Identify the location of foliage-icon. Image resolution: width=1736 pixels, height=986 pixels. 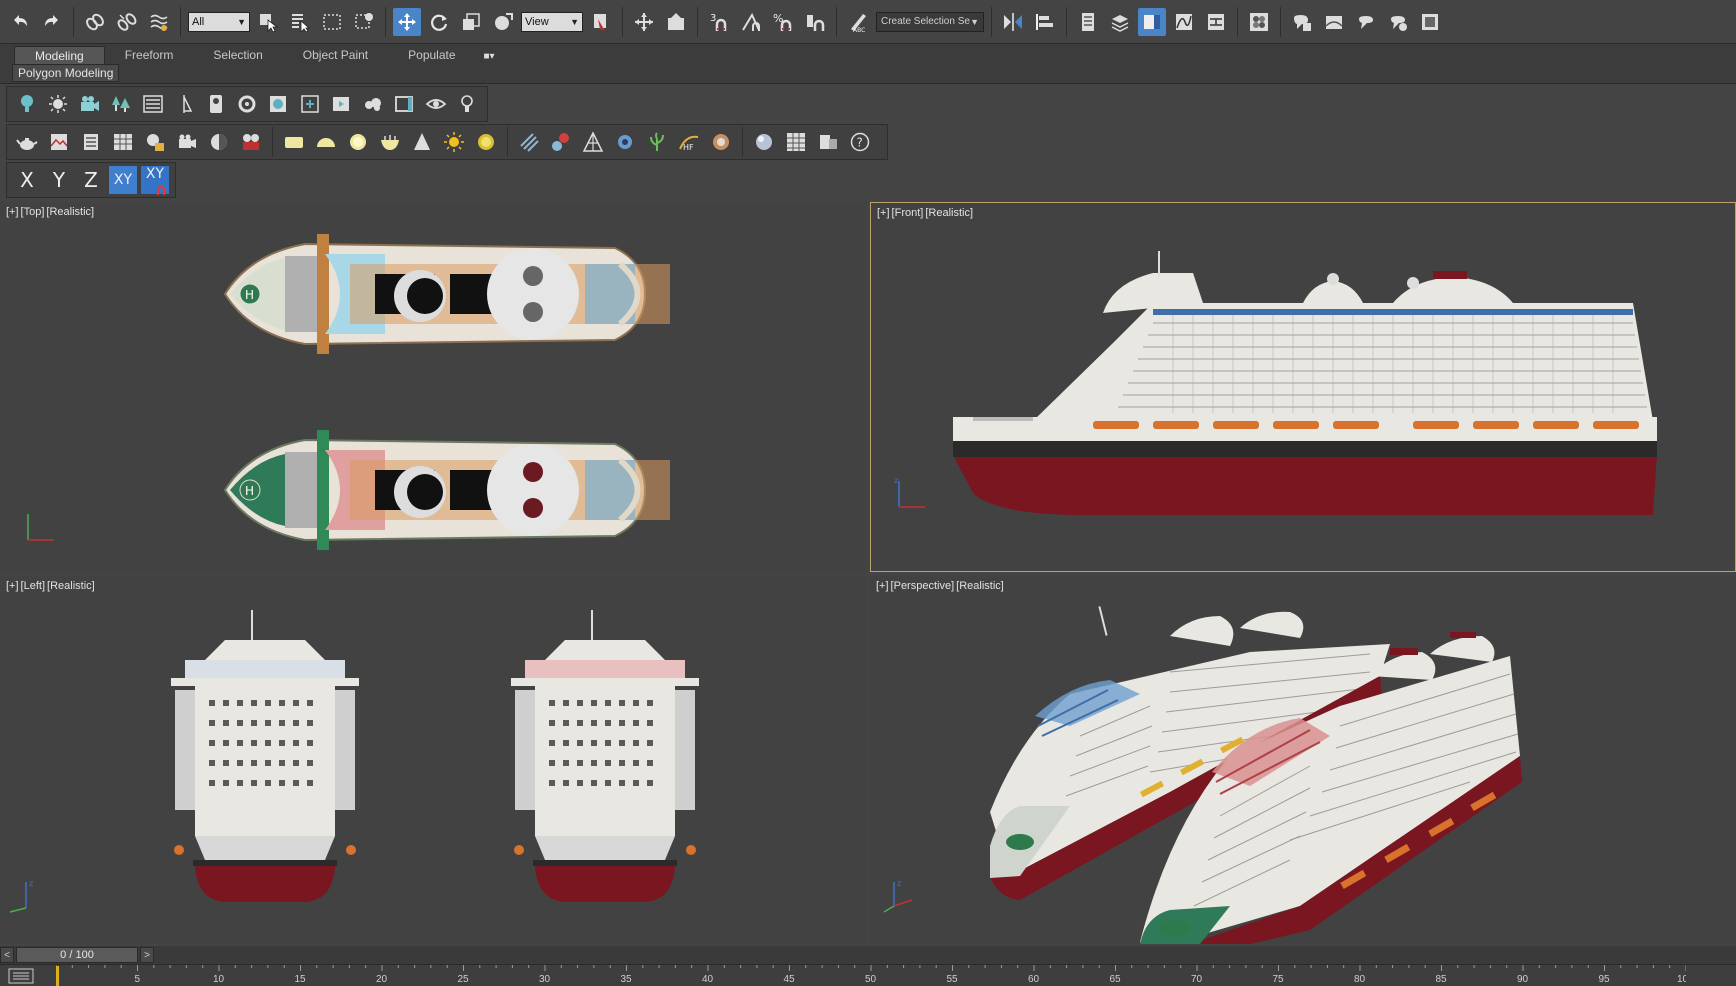
(120, 104).